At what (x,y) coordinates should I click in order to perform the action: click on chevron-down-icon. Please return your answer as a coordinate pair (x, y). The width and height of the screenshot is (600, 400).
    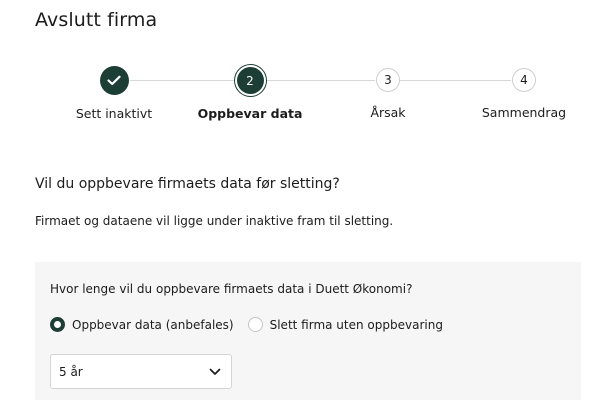
    Looking at the image, I should click on (215, 372).